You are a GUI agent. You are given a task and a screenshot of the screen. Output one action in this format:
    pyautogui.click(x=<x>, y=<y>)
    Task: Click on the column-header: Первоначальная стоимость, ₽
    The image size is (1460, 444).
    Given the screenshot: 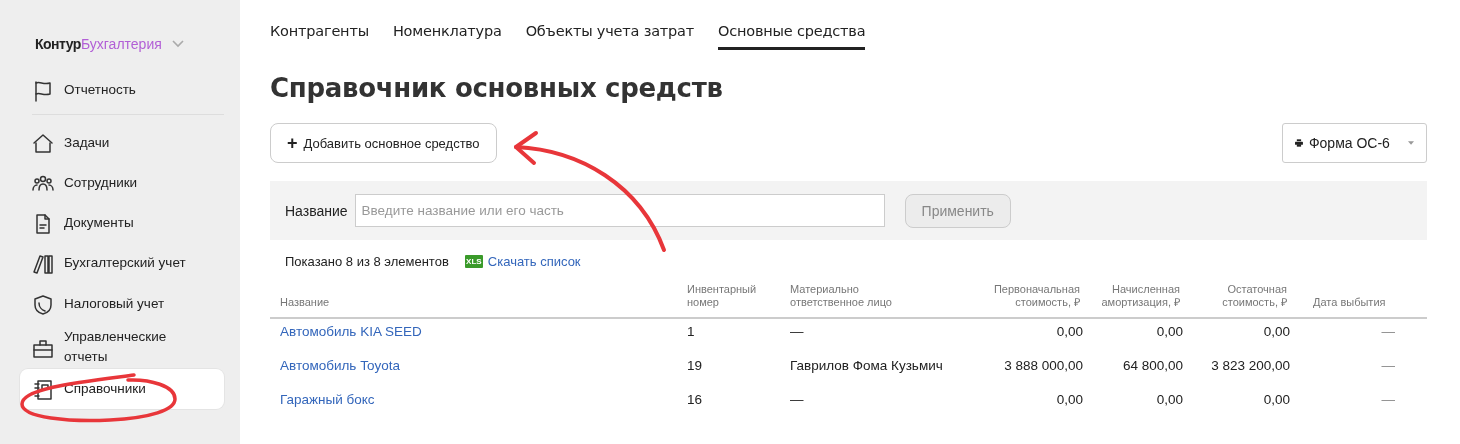 What is the action you would take?
    pyautogui.click(x=1036, y=296)
    